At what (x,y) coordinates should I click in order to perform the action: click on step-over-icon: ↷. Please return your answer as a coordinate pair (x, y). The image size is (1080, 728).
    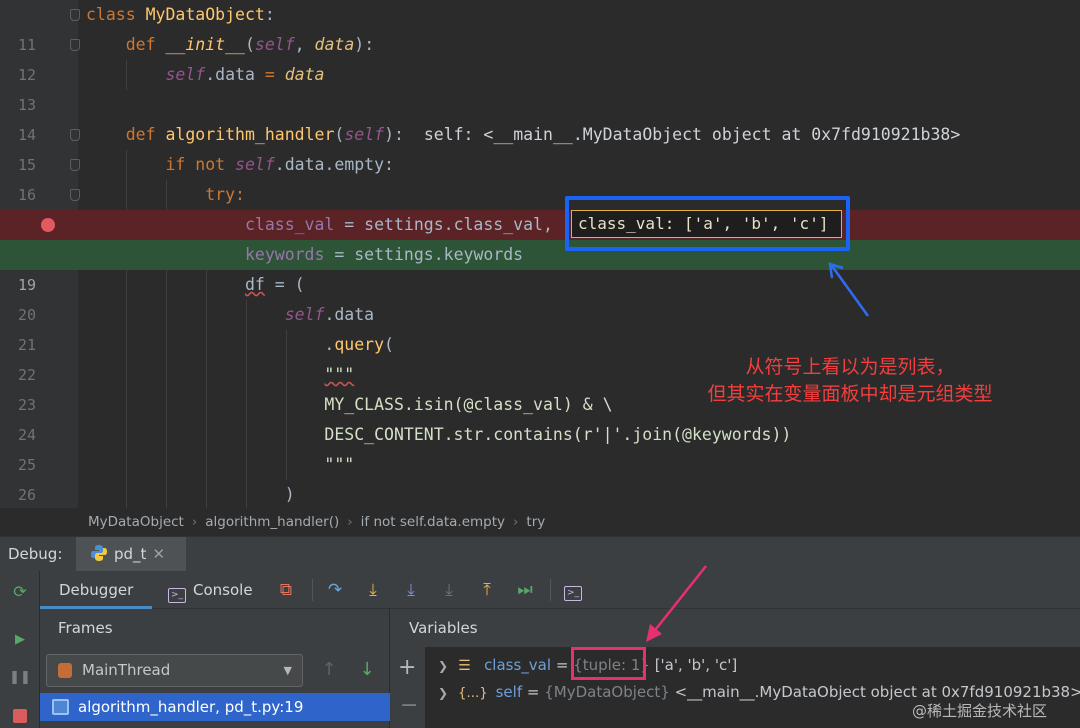
    Looking at the image, I should click on (335, 590).